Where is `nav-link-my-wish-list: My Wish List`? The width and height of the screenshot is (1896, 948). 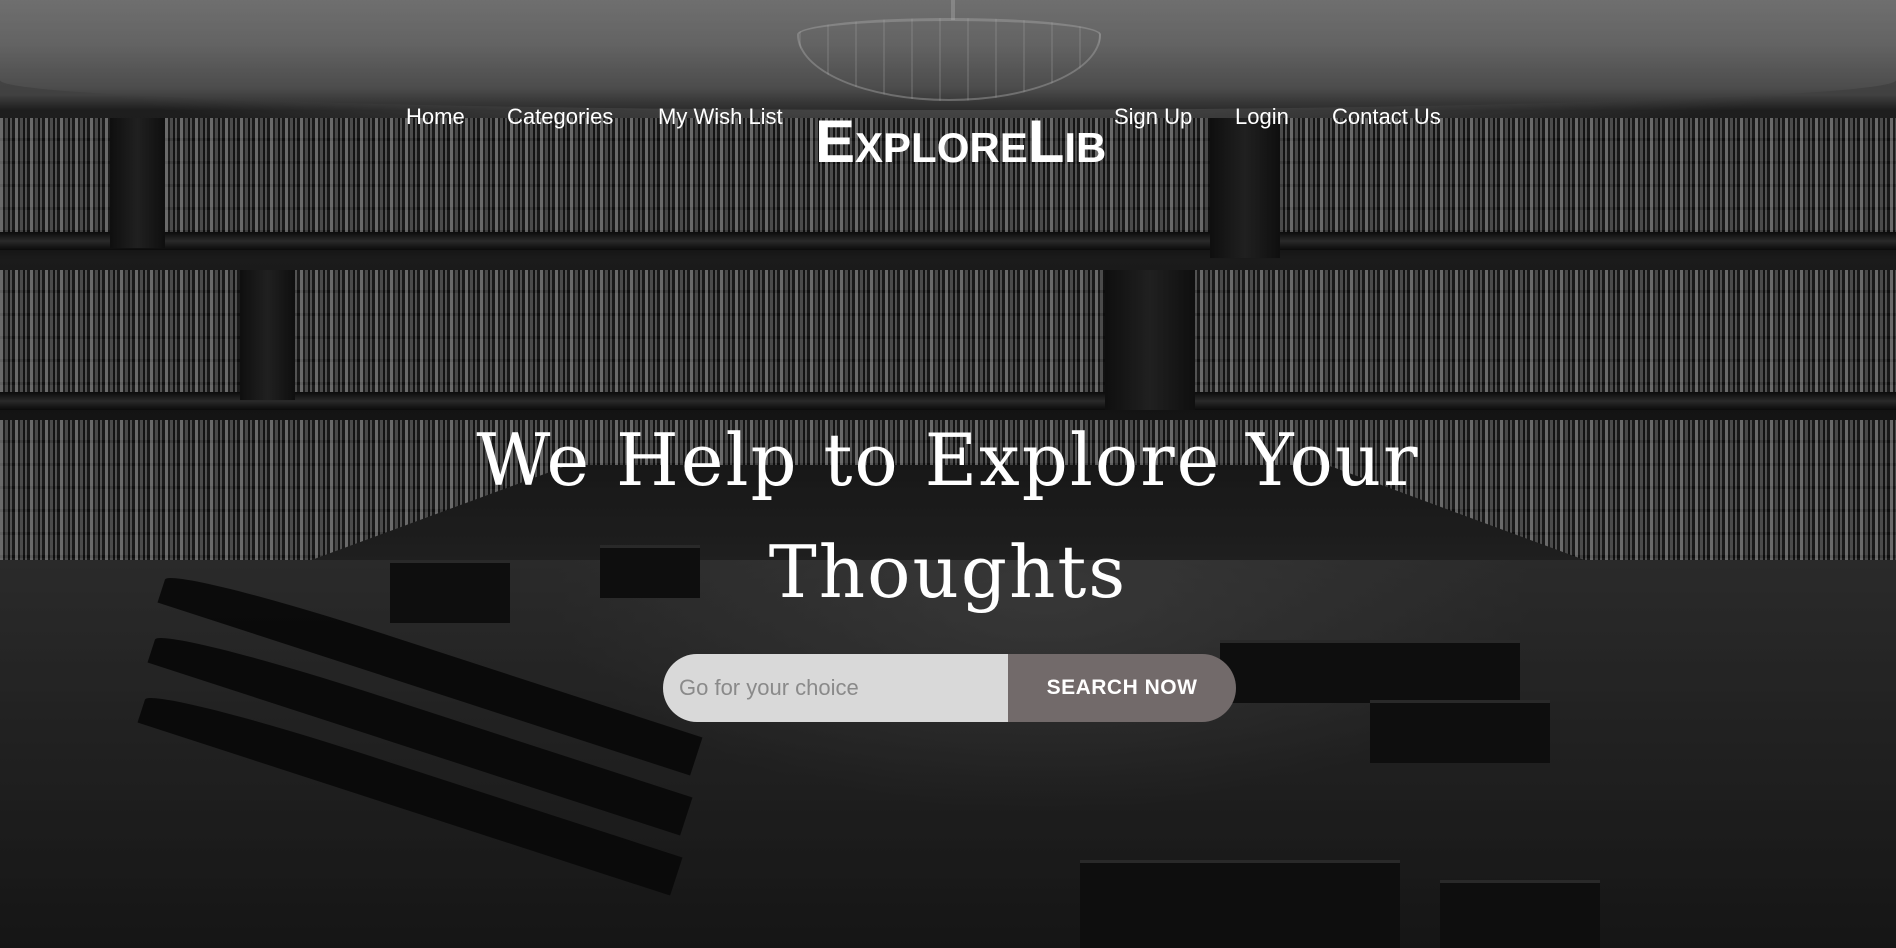
nav-link-my-wish-list: My Wish List is located at coordinates (720, 117).